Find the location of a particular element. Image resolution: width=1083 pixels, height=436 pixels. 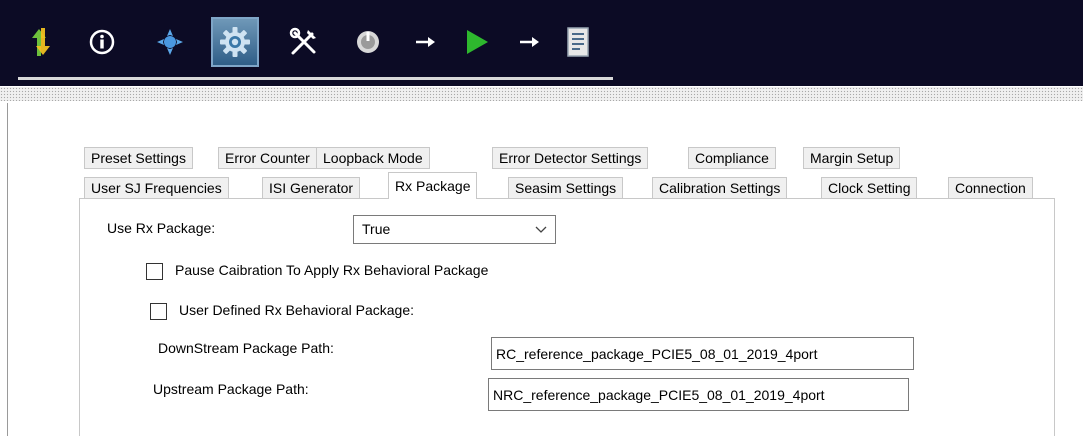

tab-seasim-settings: Seasim Settings is located at coordinates (566, 188).